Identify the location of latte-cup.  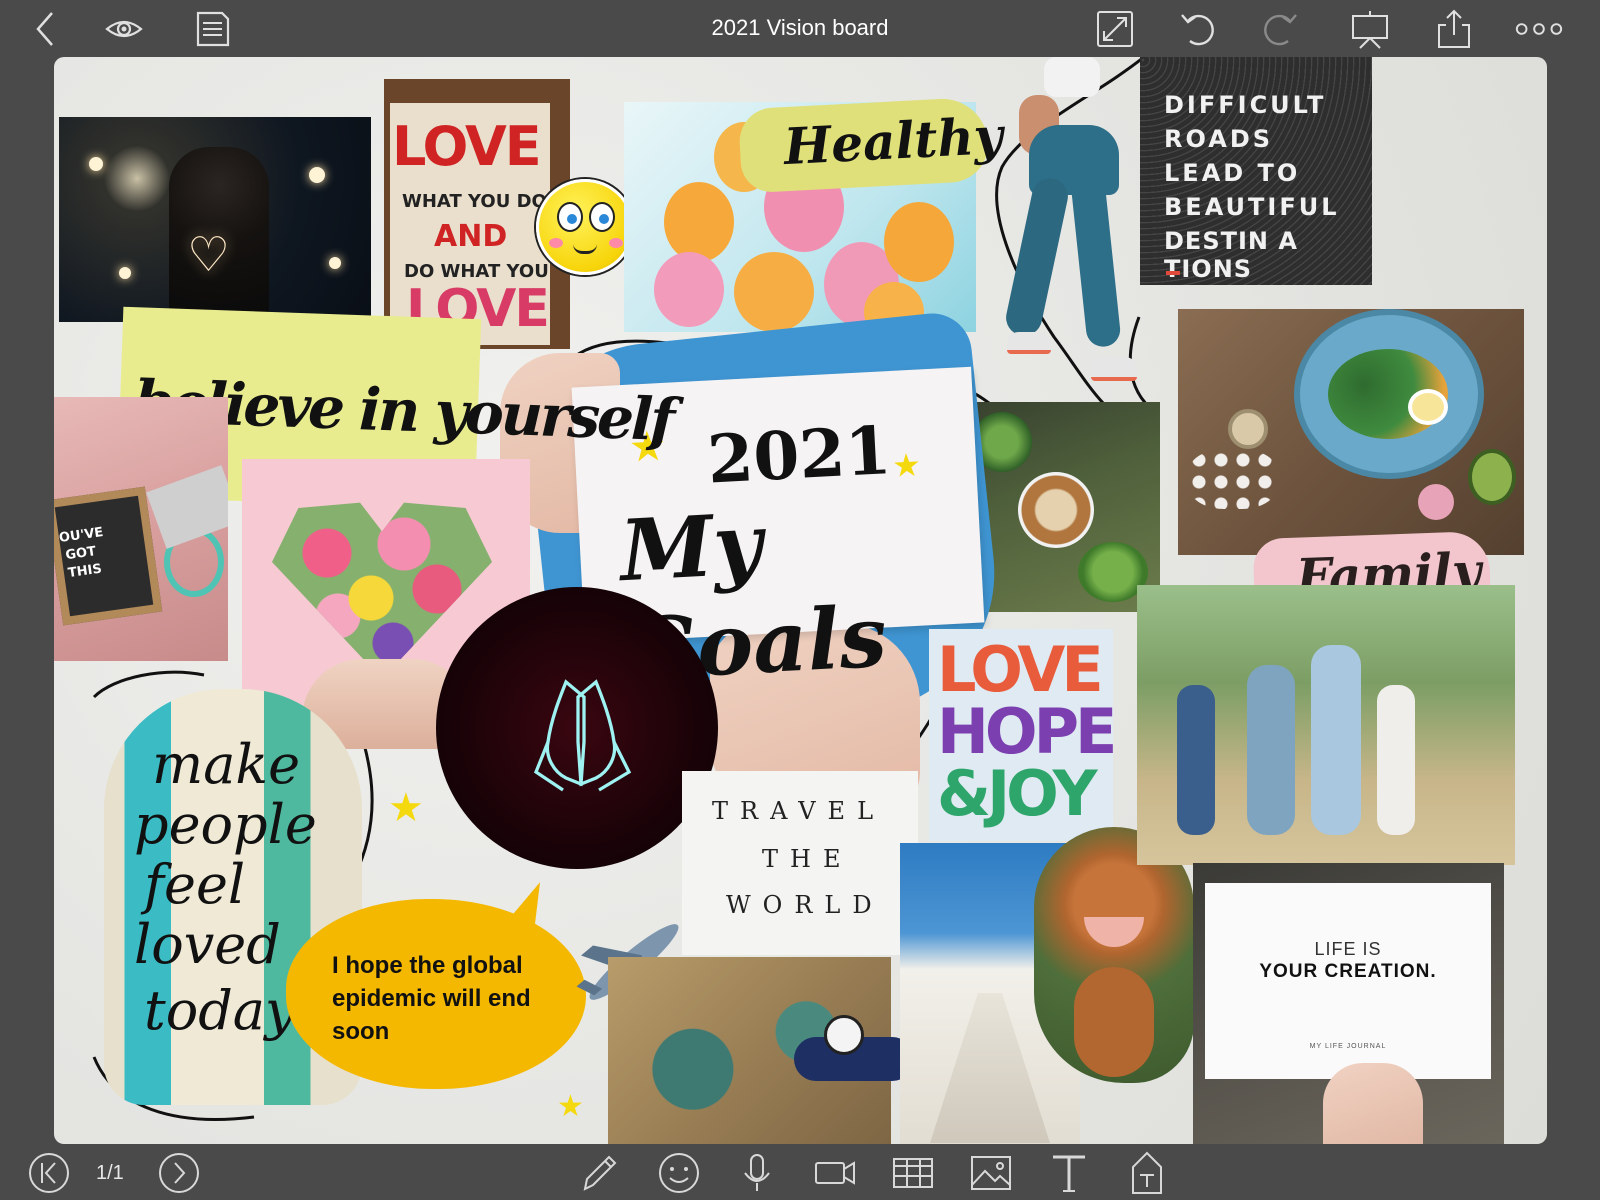
(1056, 510).